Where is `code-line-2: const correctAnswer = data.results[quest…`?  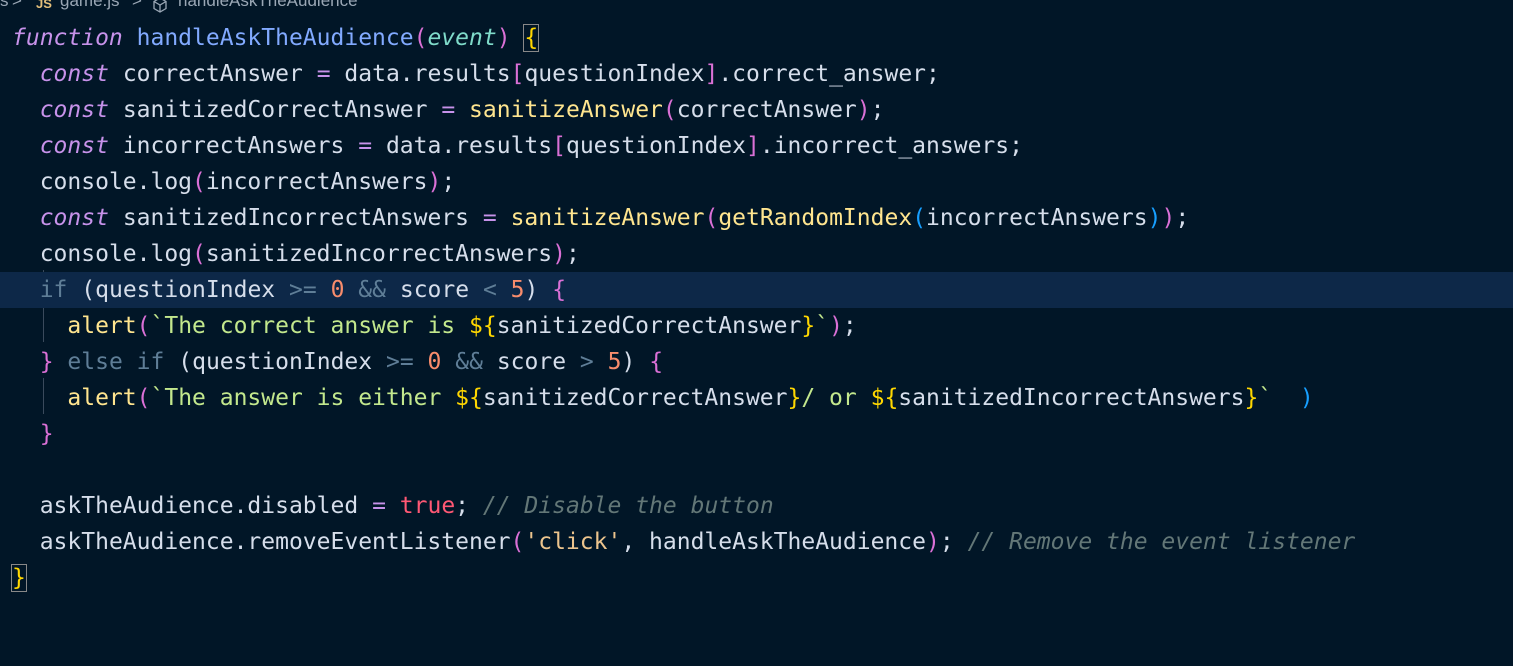
code-line-2: const correctAnswer = data.results[quest… is located at coordinates (756, 74).